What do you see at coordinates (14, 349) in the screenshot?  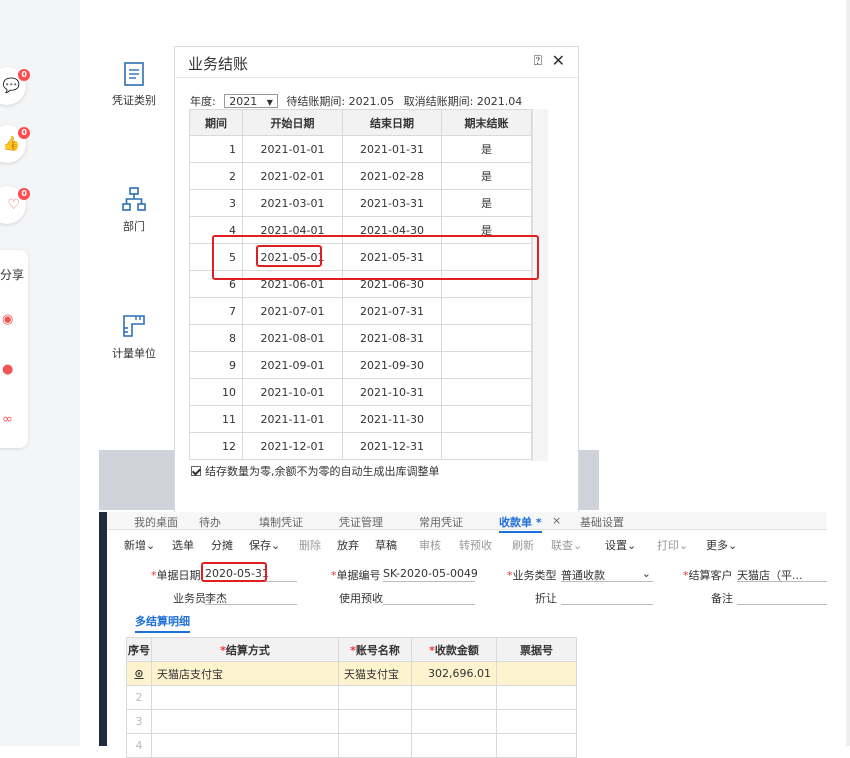 I see `share-box: 分享 ◉ ● ∞` at bounding box center [14, 349].